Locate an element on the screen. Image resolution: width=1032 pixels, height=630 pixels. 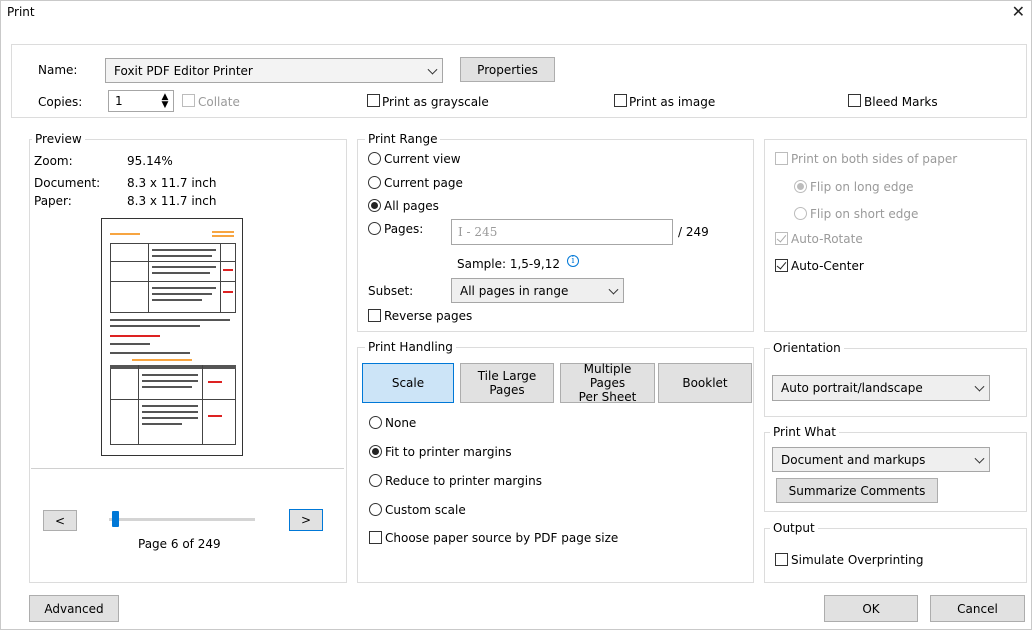
print-what-select-value: Document and markups is located at coordinates (853, 459).